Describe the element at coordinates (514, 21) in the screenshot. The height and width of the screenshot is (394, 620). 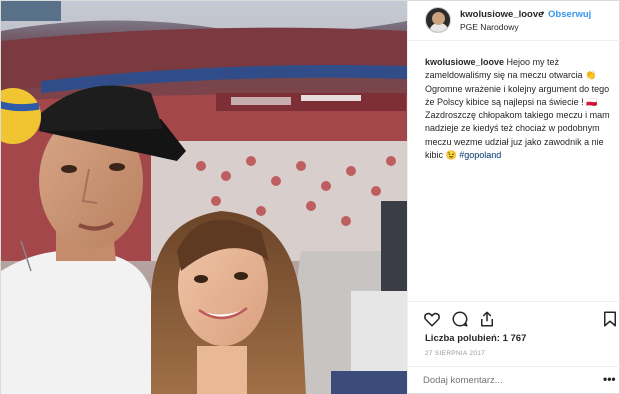
I see `post-header: kwolusiowe_loove • Obserwuj PGE Narodowy` at that location.